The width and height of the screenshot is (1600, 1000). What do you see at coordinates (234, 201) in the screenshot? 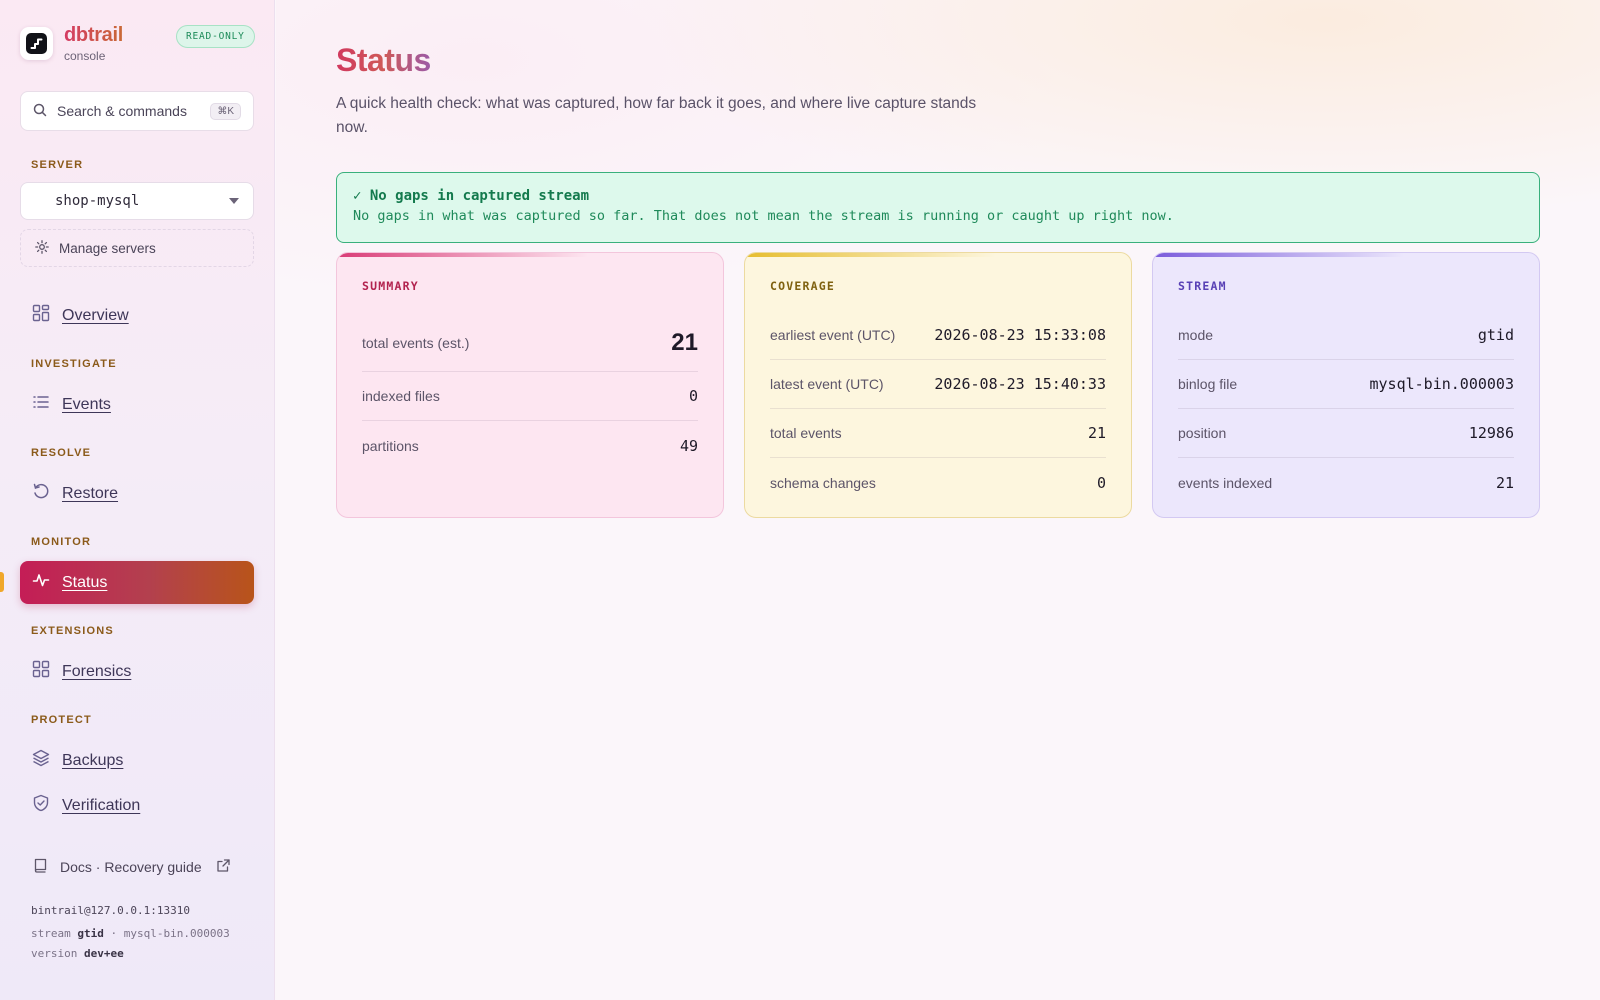
I see `chevron-down-icon` at bounding box center [234, 201].